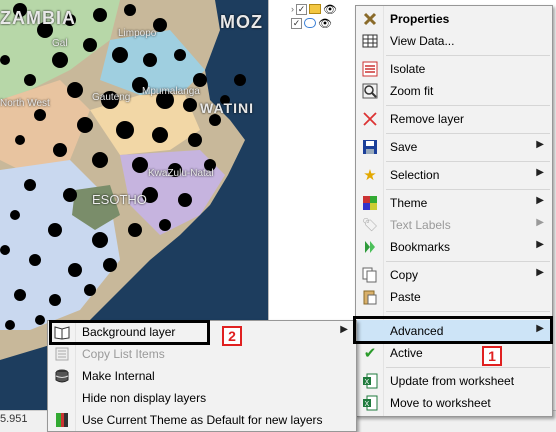 This screenshot has height=432, width=556. I want to click on copy-icon, so click(370, 275).